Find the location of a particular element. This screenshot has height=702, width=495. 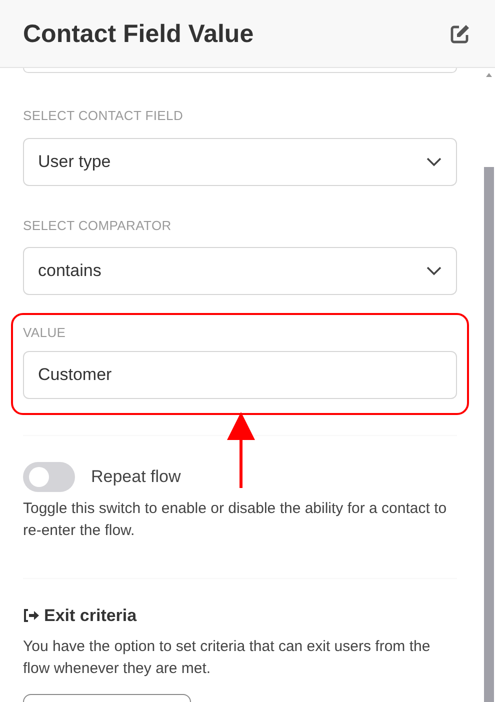

value-input: Customer is located at coordinates (240, 374).